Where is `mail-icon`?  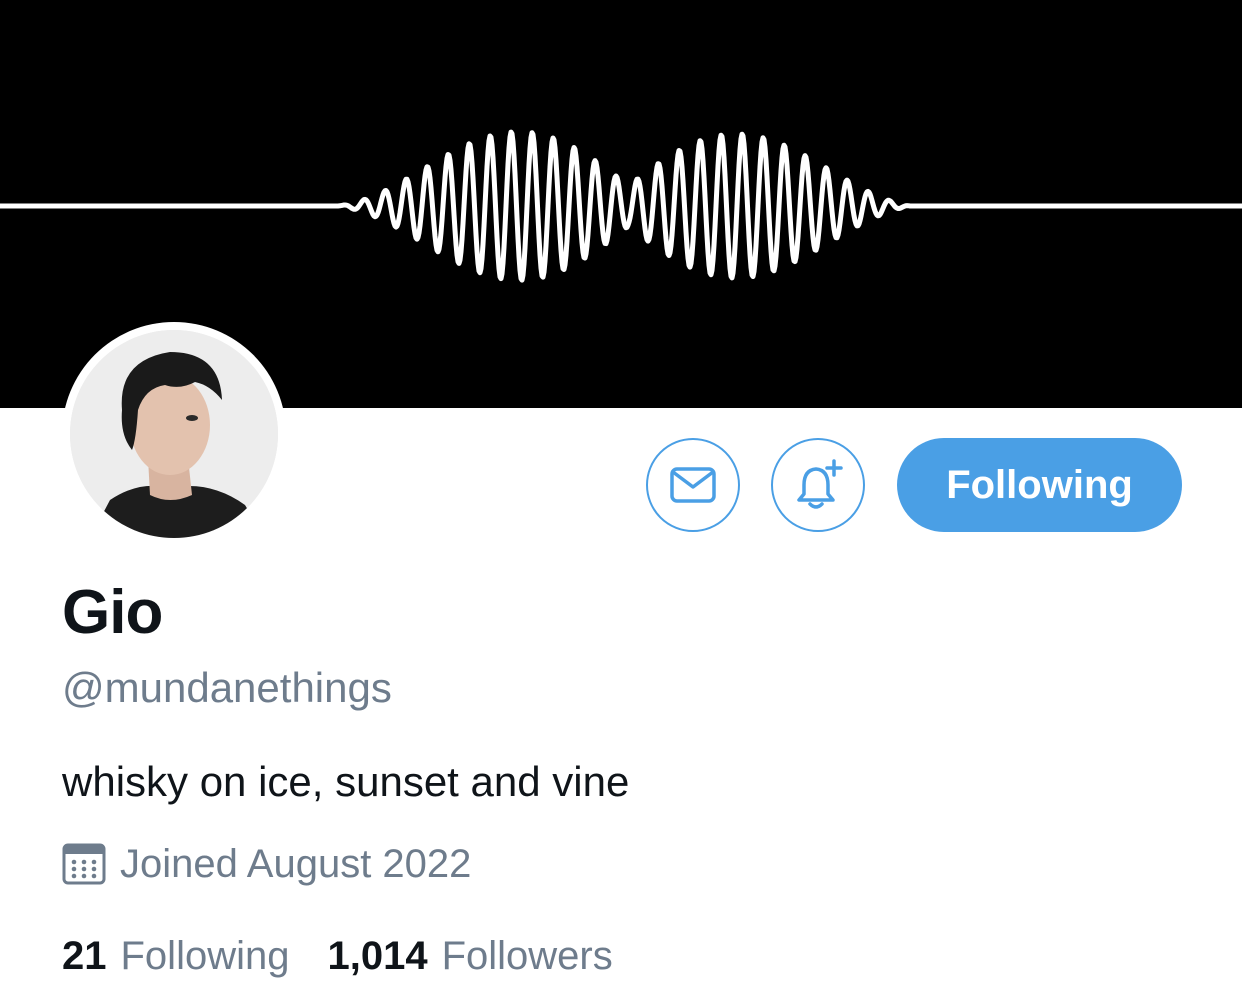
mail-icon is located at coordinates (693, 485).